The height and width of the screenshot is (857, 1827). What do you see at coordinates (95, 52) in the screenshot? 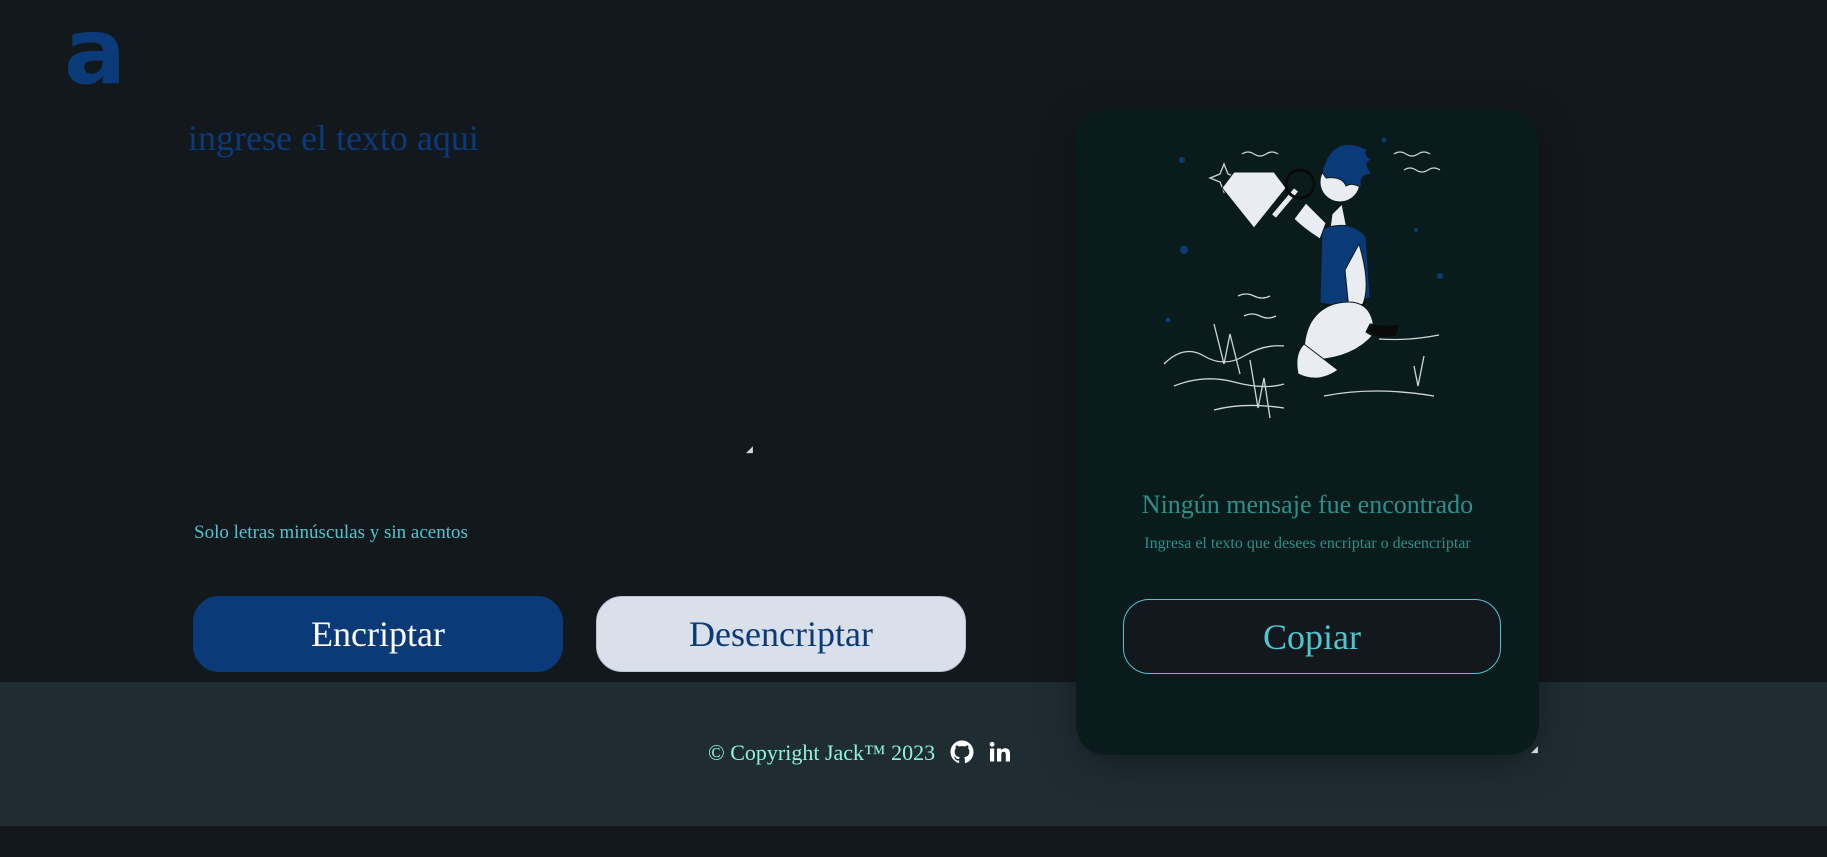
I see `logo: a` at bounding box center [95, 52].